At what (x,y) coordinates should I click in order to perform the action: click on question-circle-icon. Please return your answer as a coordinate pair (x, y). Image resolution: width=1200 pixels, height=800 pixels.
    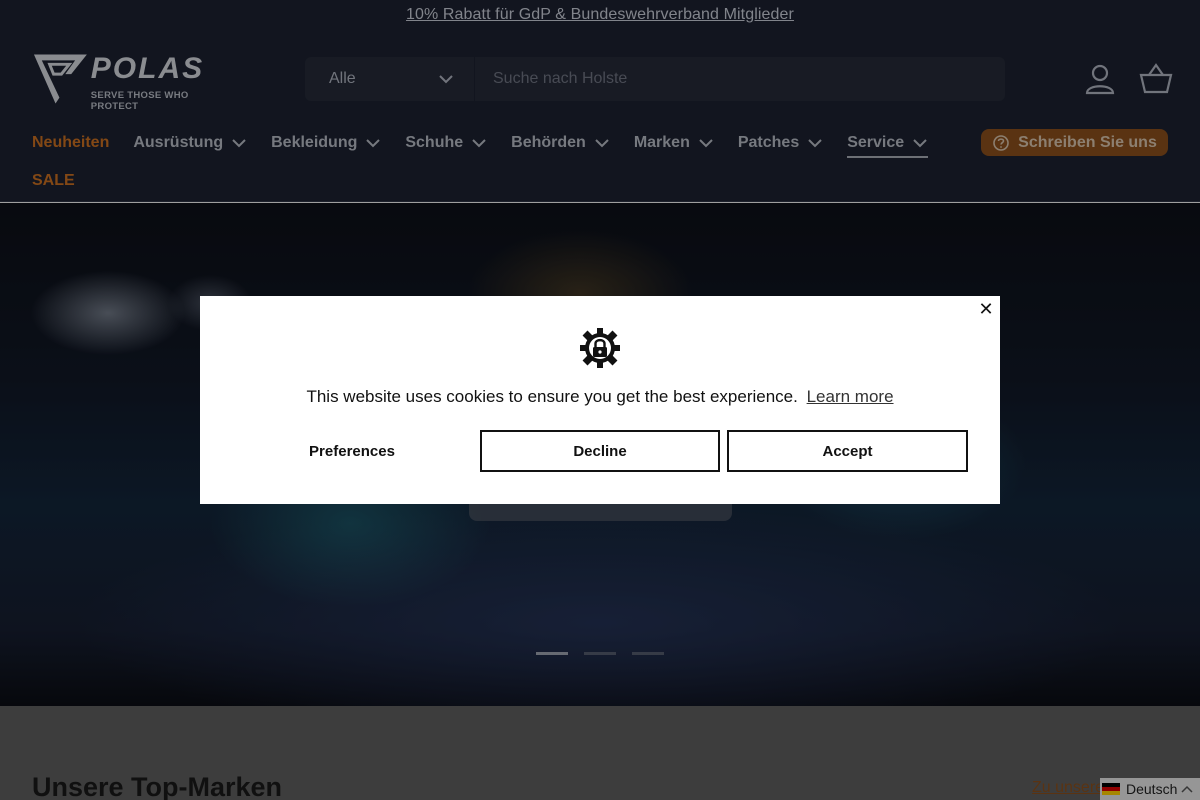
    Looking at the image, I should click on (1001, 142).